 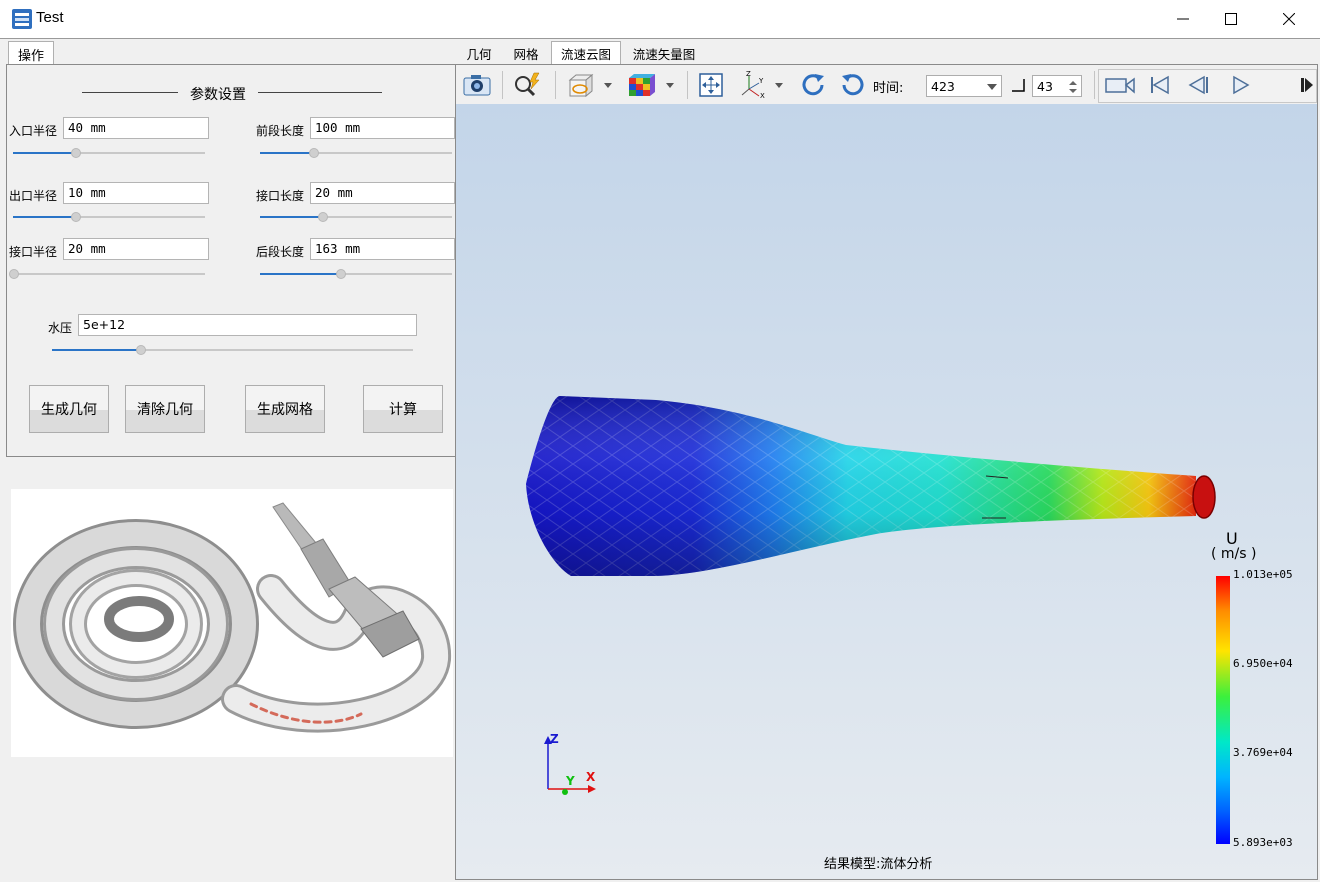 What do you see at coordinates (356, 217) in the screenshot?
I see `joint-length-slider` at bounding box center [356, 217].